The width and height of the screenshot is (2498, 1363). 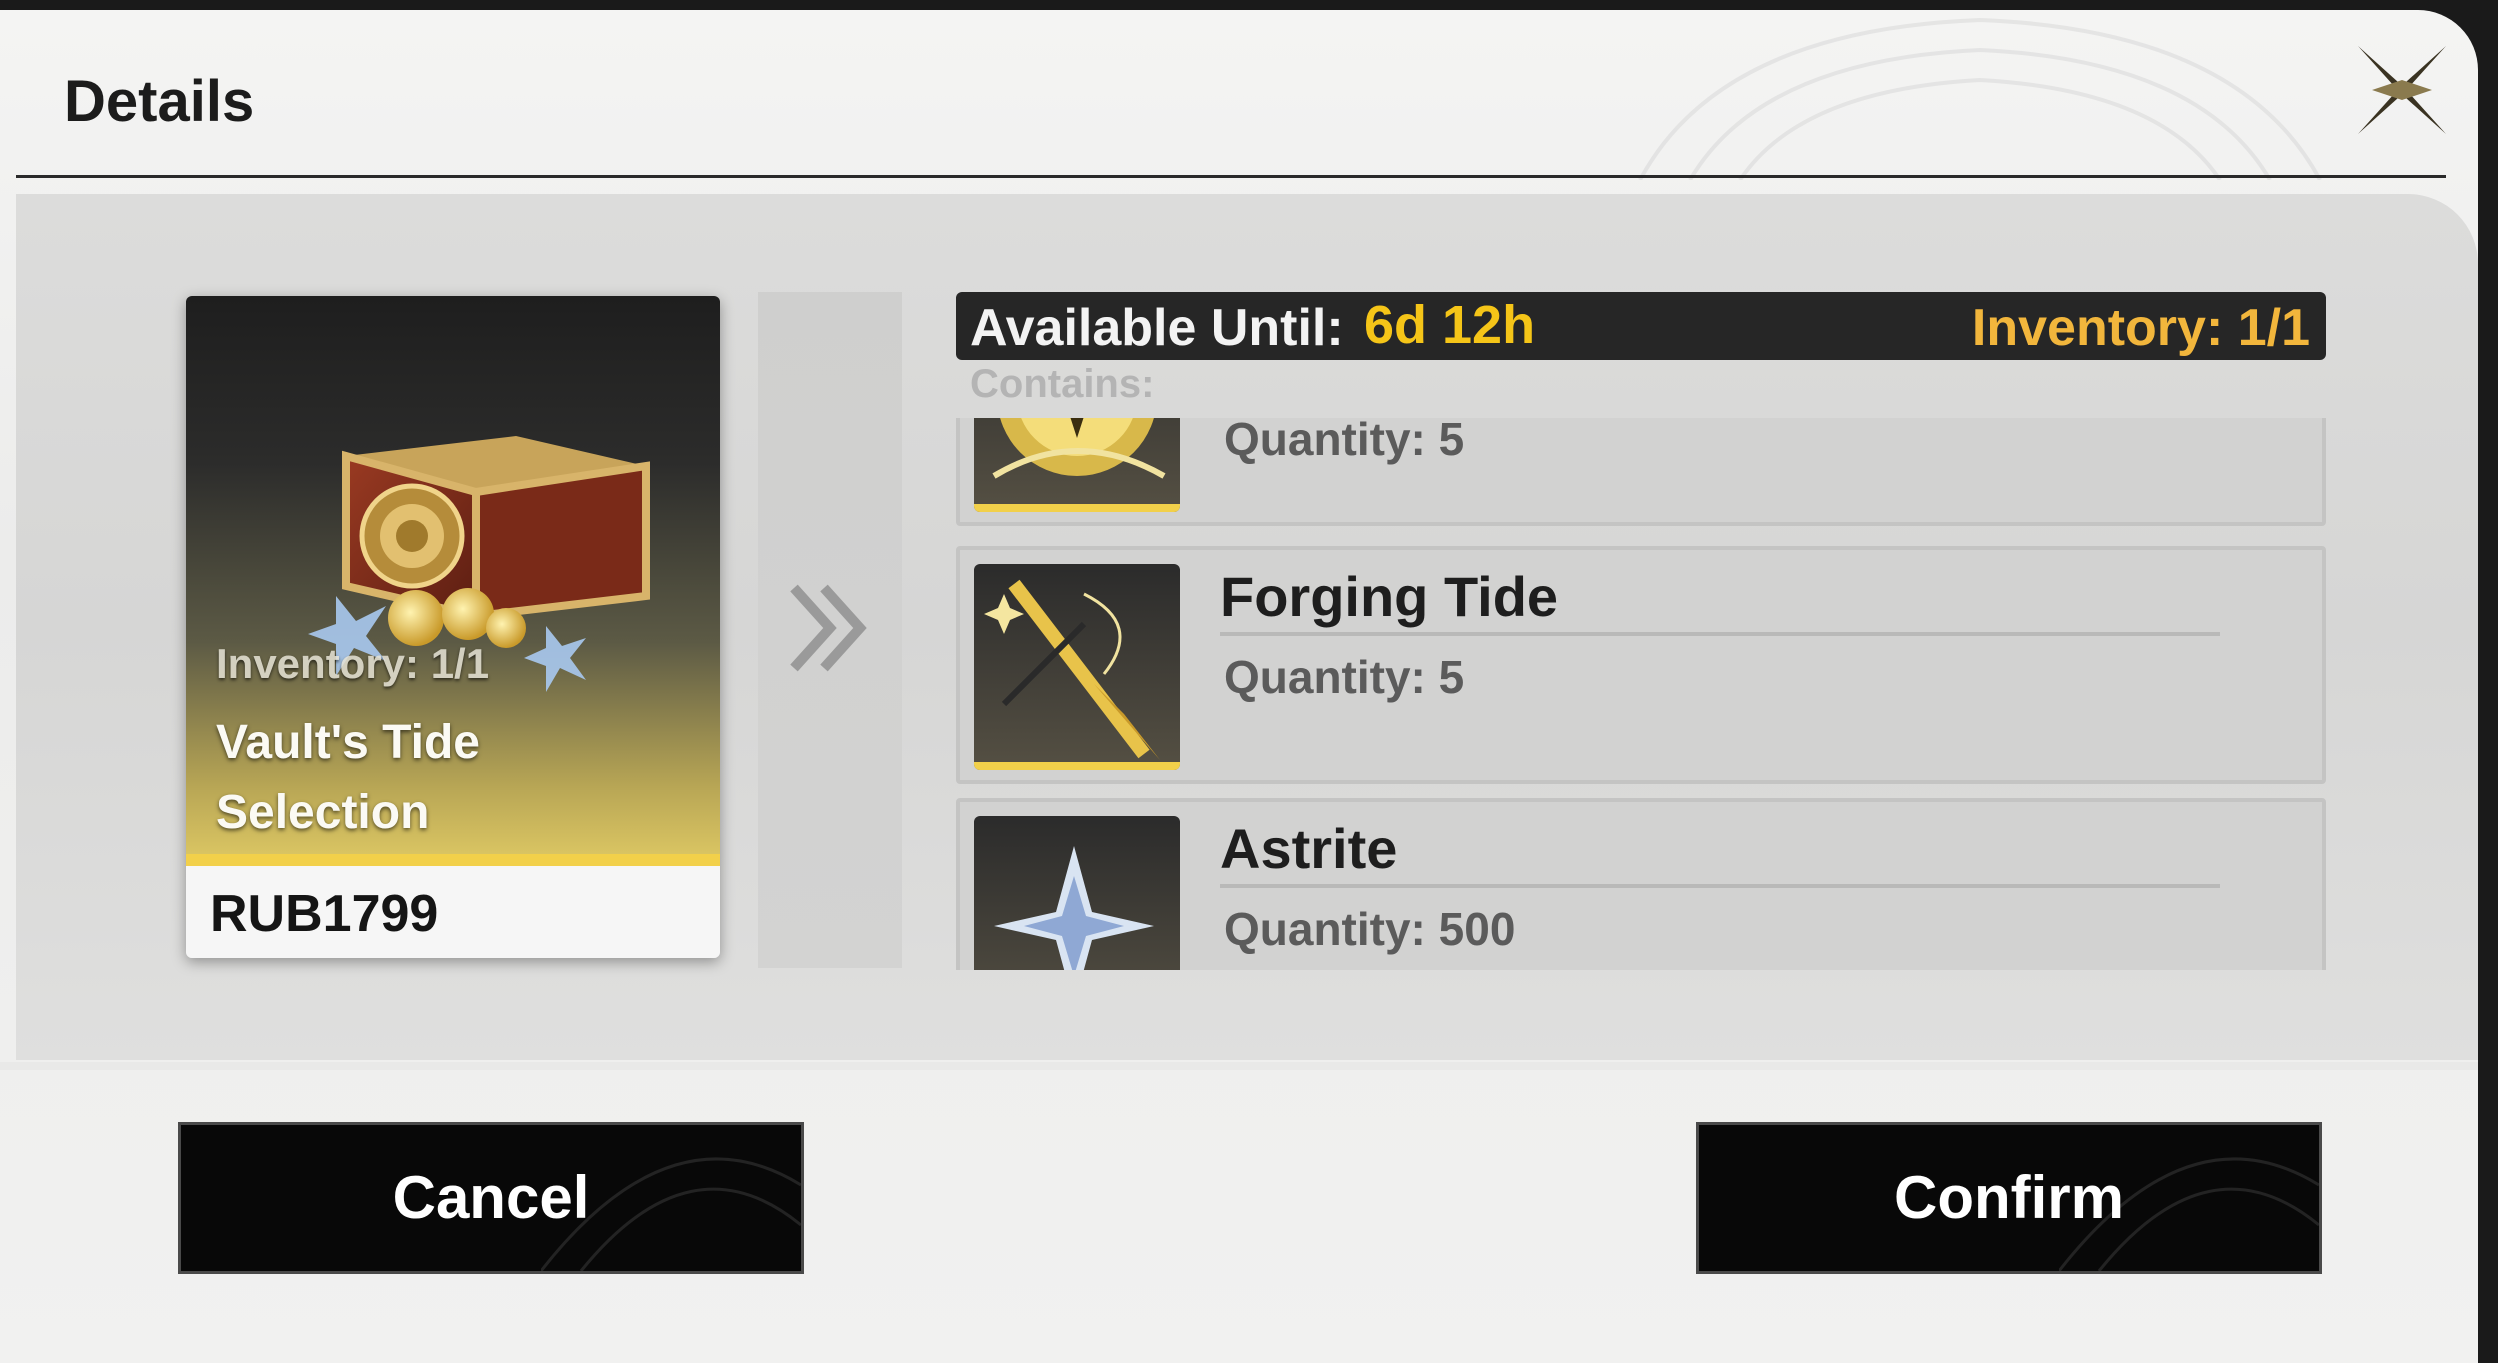 What do you see at coordinates (1309, 848) in the screenshot?
I see `item-name: Astrite` at bounding box center [1309, 848].